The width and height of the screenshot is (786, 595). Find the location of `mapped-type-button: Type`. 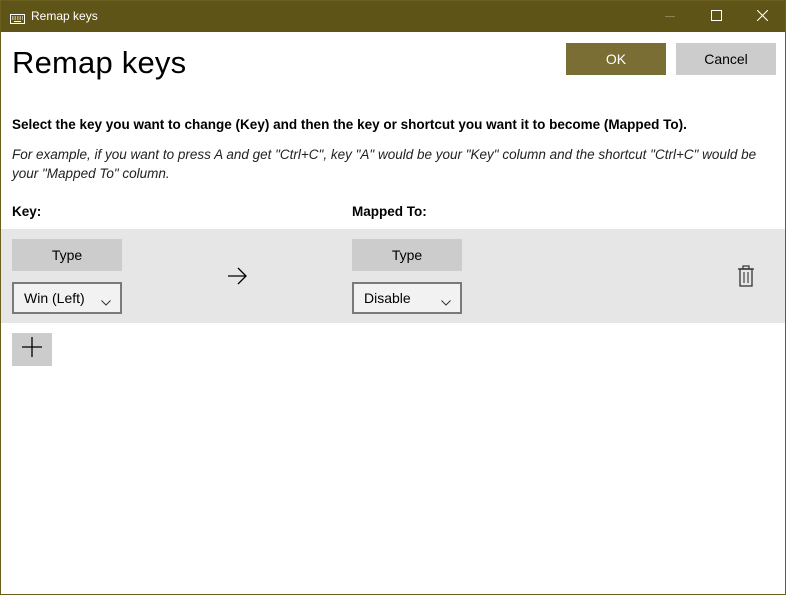

mapped-type-button: Type is located at coordinates (407, 255).